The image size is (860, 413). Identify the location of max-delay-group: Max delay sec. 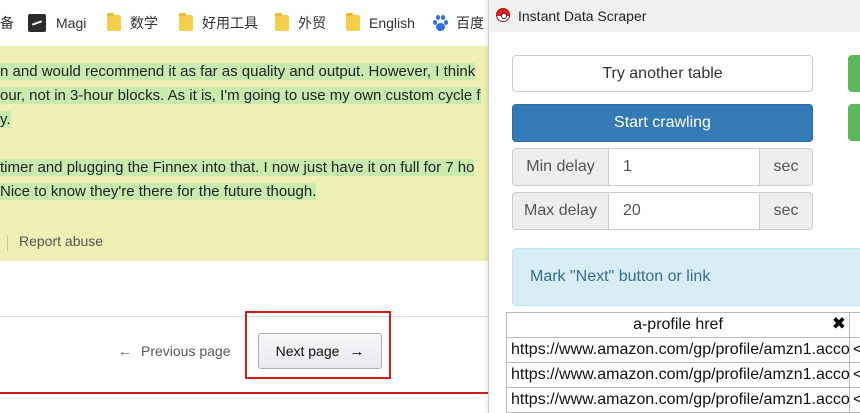
(662, 211).